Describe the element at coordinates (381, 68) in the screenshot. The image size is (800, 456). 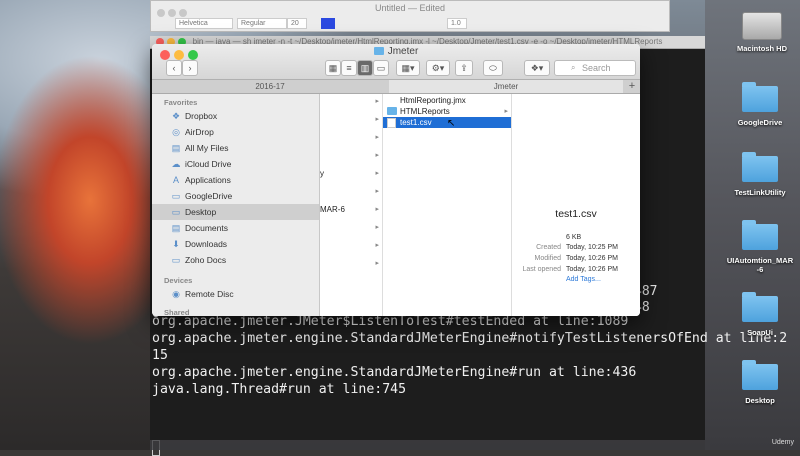
I see `cover-flow-button: ▭` at that location.